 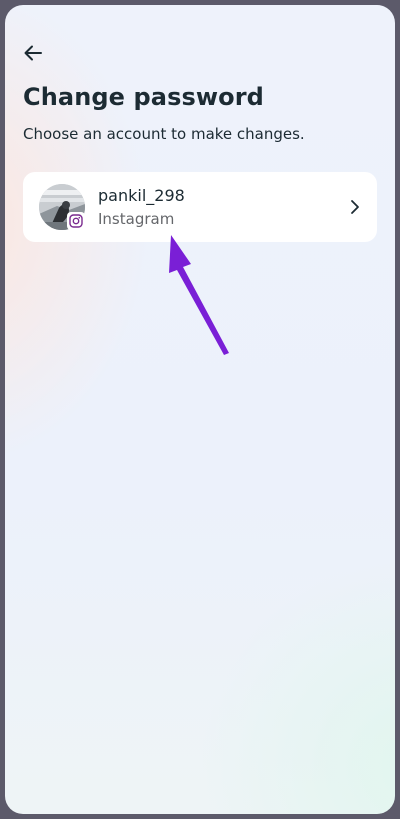 I want to click on chevron-right-icon, so click(x=355, y=207).